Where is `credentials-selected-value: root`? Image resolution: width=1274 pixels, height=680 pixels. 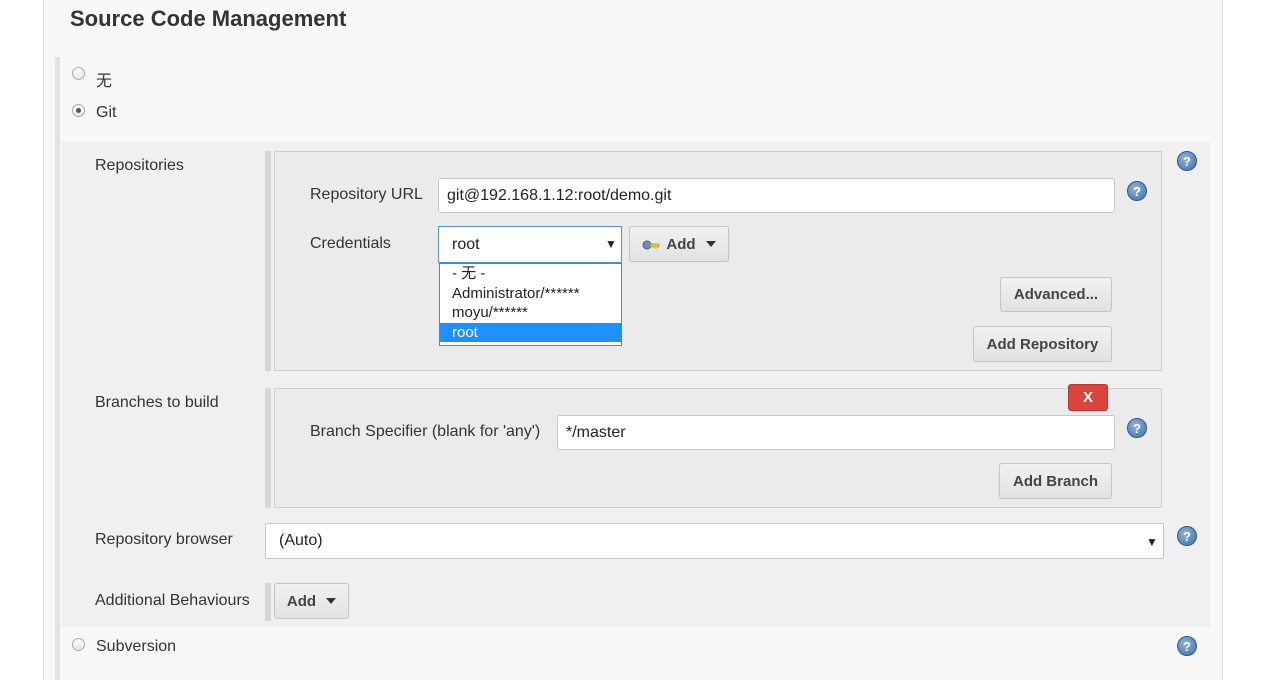 credentials-selected-value: root is located at coordinates (466, 244).